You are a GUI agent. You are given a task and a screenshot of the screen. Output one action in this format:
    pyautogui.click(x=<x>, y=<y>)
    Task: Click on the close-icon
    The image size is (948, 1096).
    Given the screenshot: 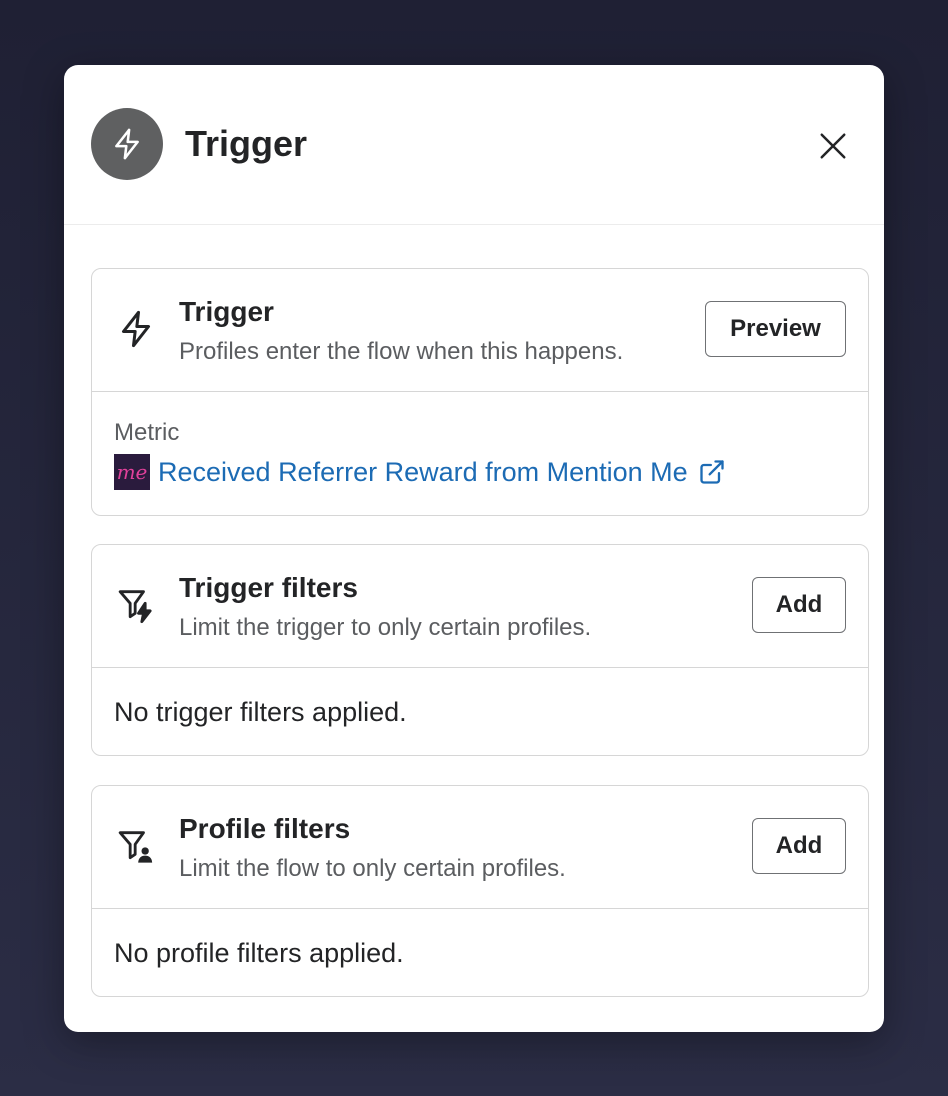 What is the action you would take?
    pyautogui.click(x=833, y=146)
    